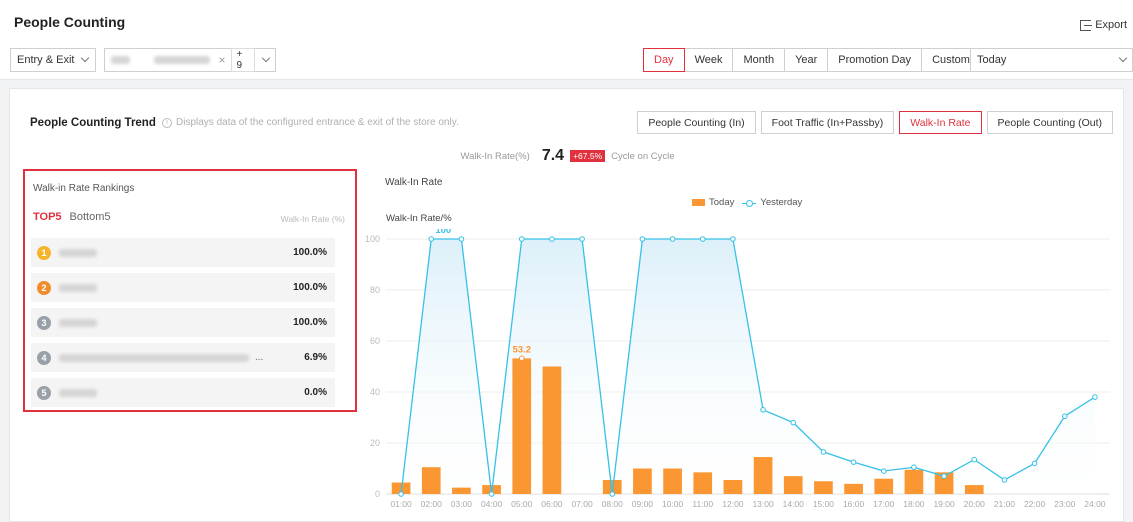  Describe the element at coordinates (1049, 122) in the screenshot. I see `metric-tab-people-out: People Counting (Out)` at that location.